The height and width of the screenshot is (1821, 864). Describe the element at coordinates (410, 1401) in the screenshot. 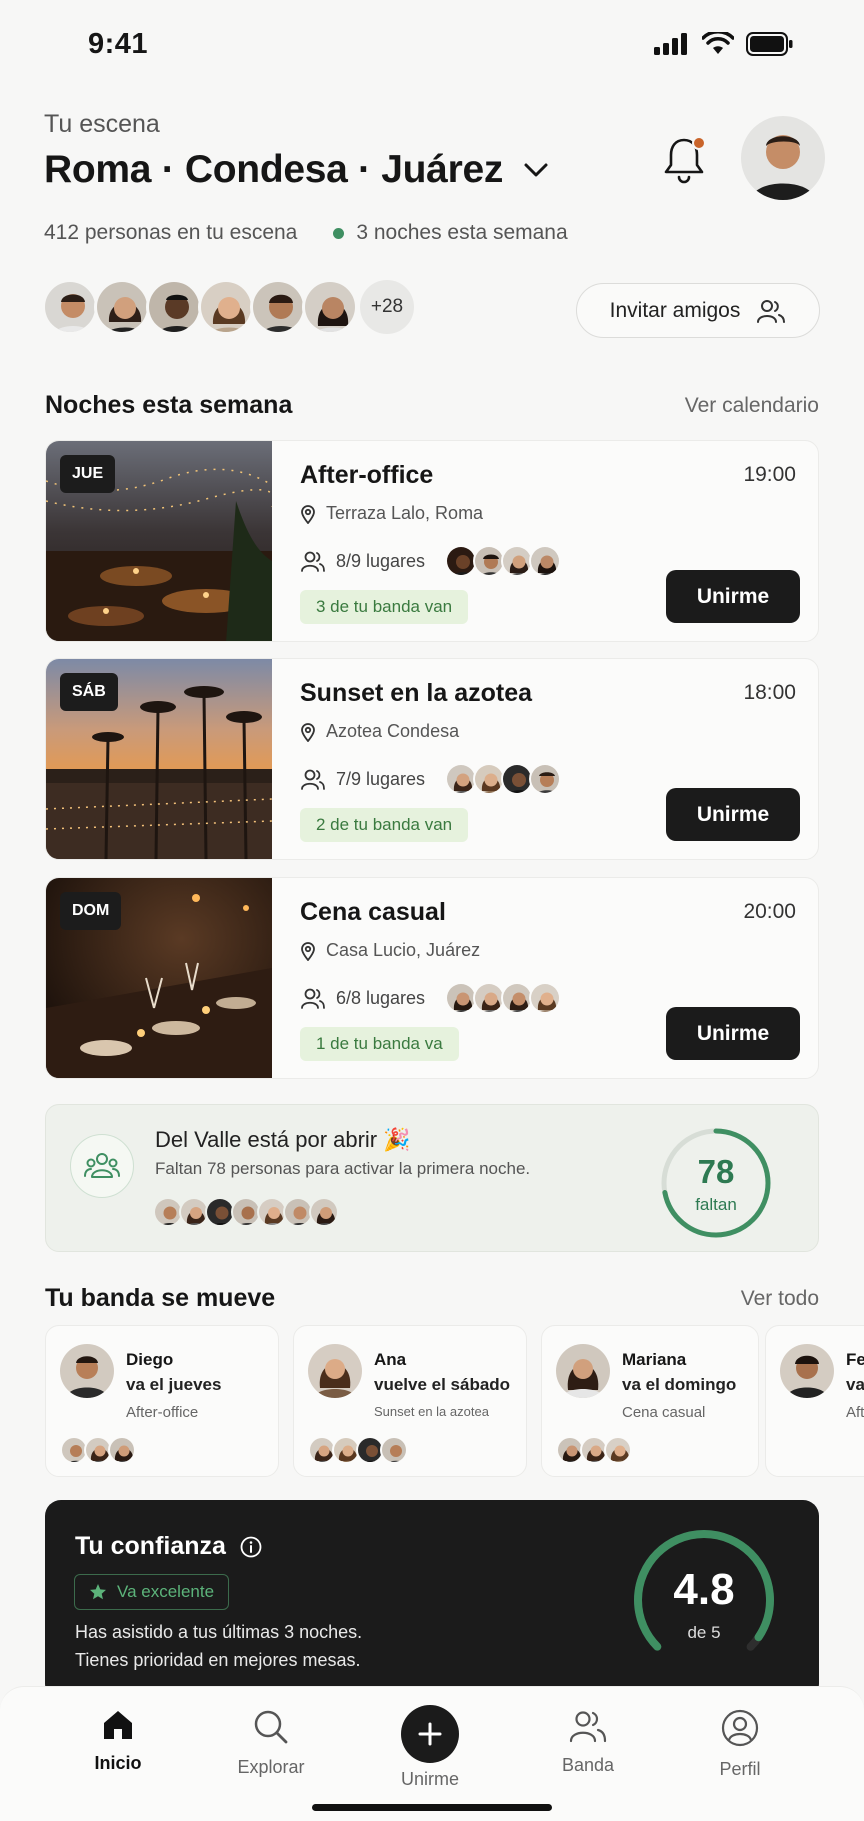

I see `friend-card: Ana vuelve el sábado Sunset en la azotea` at that location.